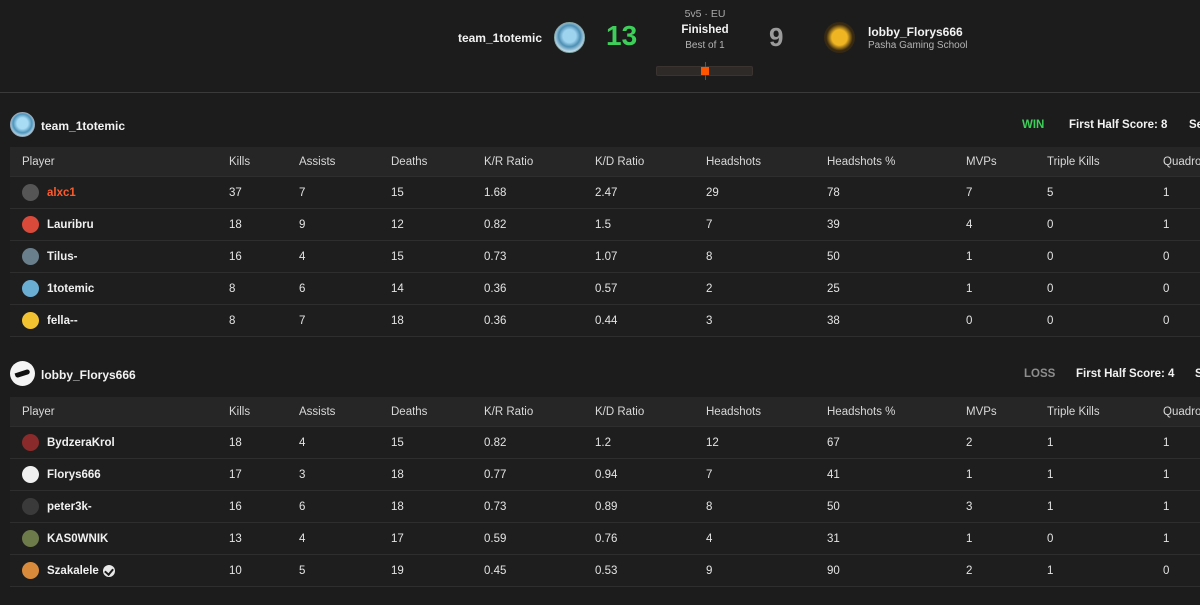  Describe the element at coordinates (61, 193) in the screenshot. I see `player-name: alxc1` at that location.